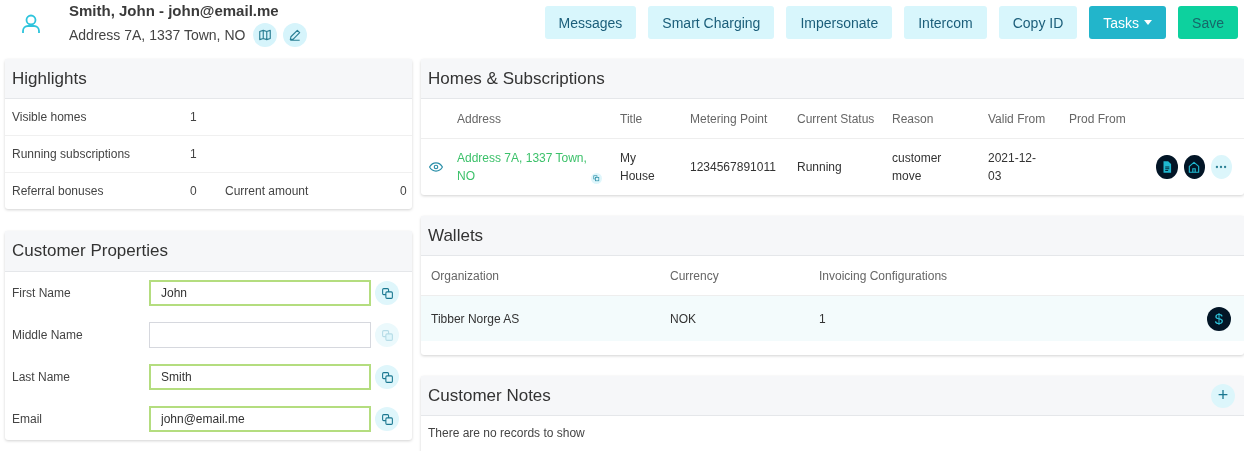 This screenshot has height=451, width=1244. I want to click on map-icon, so click(265, 35).